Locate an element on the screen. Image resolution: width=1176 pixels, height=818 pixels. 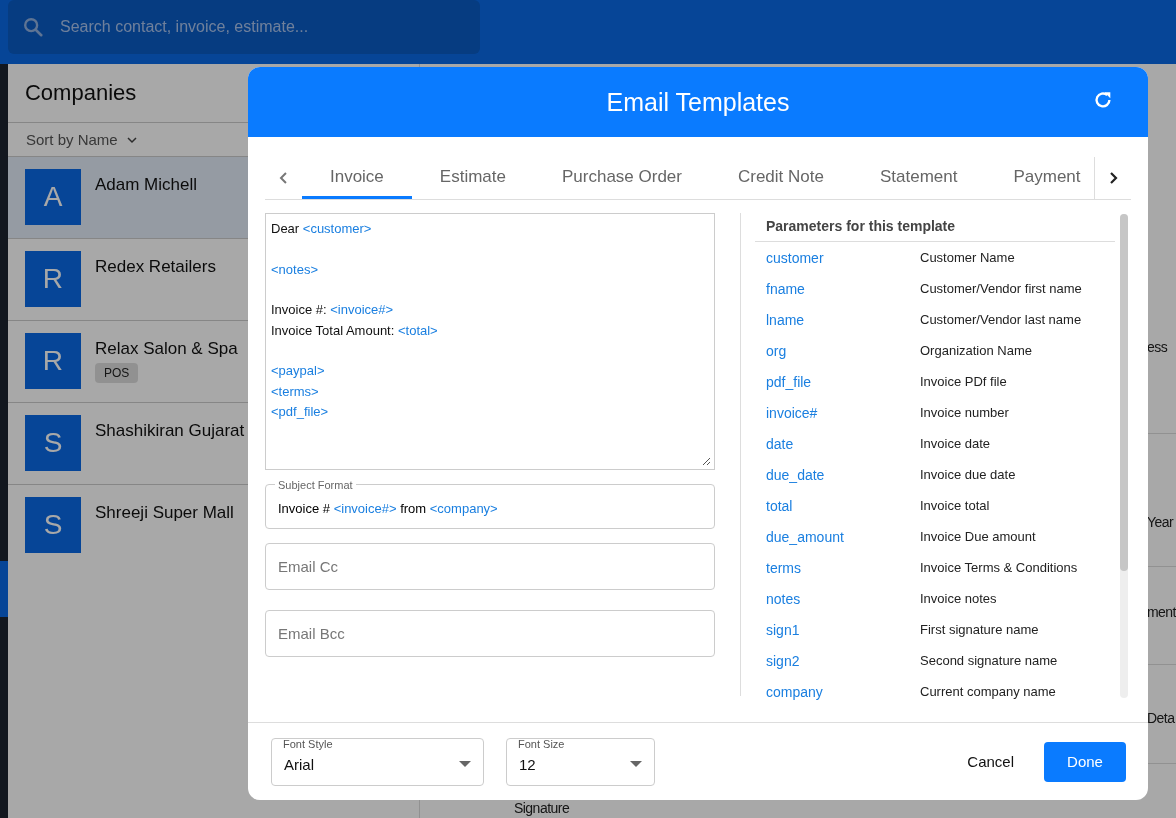
parameter-name: due_date is located at coordinates (837, 474).